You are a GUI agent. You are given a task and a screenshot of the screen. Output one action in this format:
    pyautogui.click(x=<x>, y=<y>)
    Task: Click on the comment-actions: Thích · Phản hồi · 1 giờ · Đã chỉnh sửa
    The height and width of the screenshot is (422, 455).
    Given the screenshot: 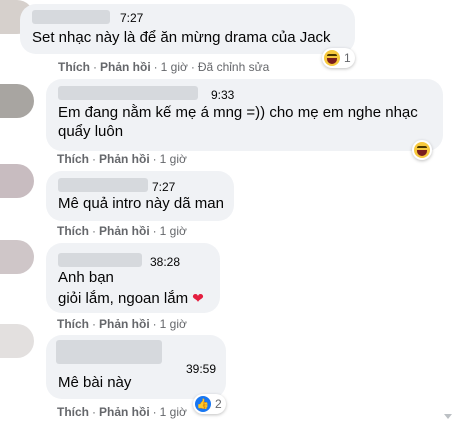 What is the action you would take?
    pyautogui.click(x=164, y=67)
    